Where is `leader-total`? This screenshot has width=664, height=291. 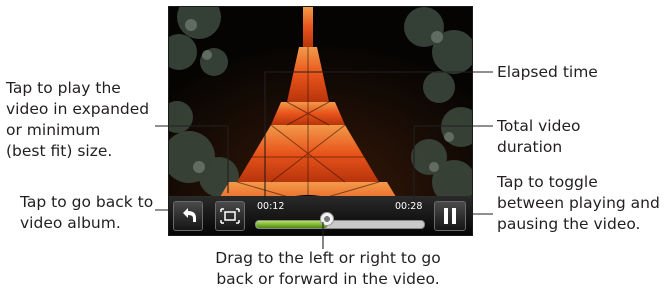
leader-total is located at coordinates (453, 163).